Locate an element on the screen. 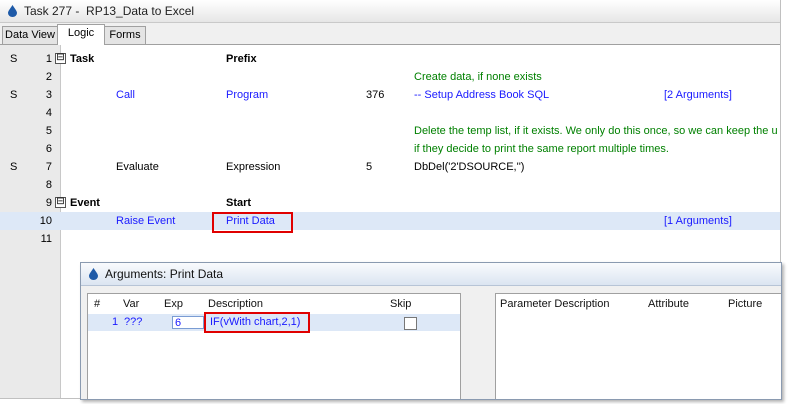 This screenshot has height=404, width=788. line-number: 10 is located at coordinates (45, 221).